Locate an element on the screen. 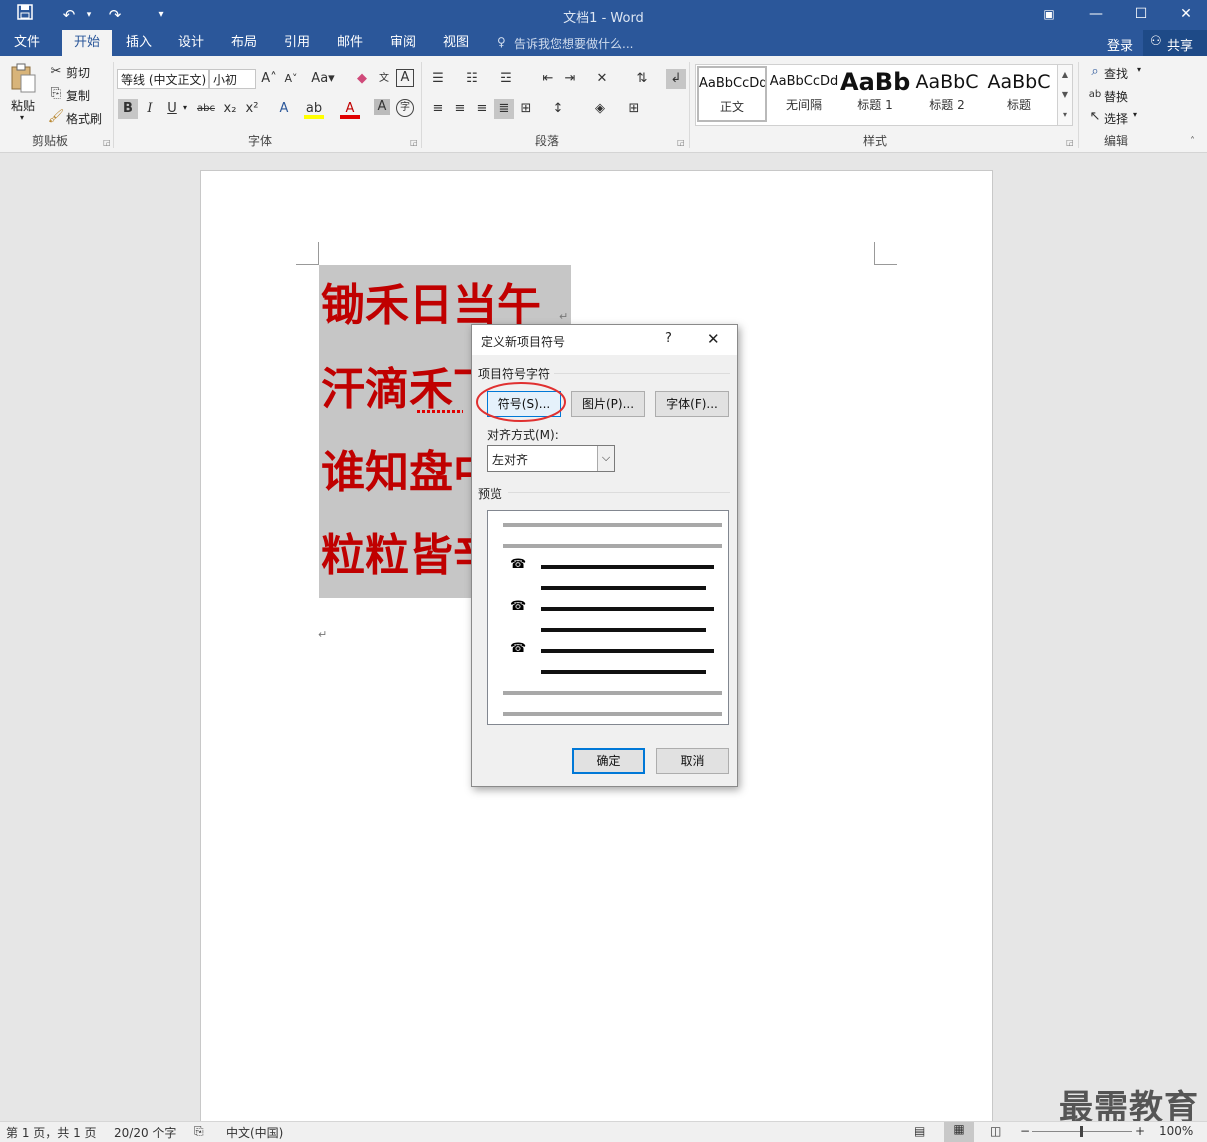 The height and width of the screenshot is (1142, 1207). cut-button: 剪切 is located at coordinates (78, 72).